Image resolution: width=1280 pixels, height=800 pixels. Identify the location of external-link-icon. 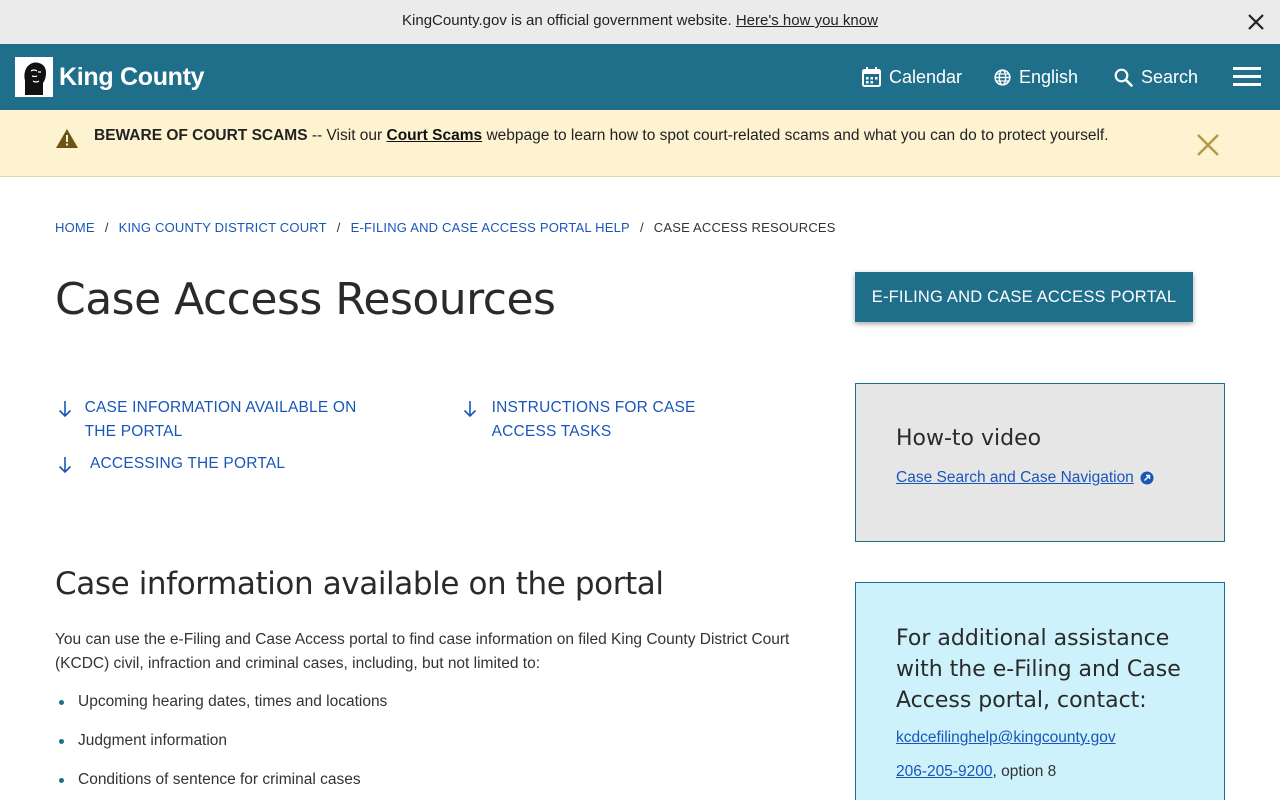
(1147, 478).